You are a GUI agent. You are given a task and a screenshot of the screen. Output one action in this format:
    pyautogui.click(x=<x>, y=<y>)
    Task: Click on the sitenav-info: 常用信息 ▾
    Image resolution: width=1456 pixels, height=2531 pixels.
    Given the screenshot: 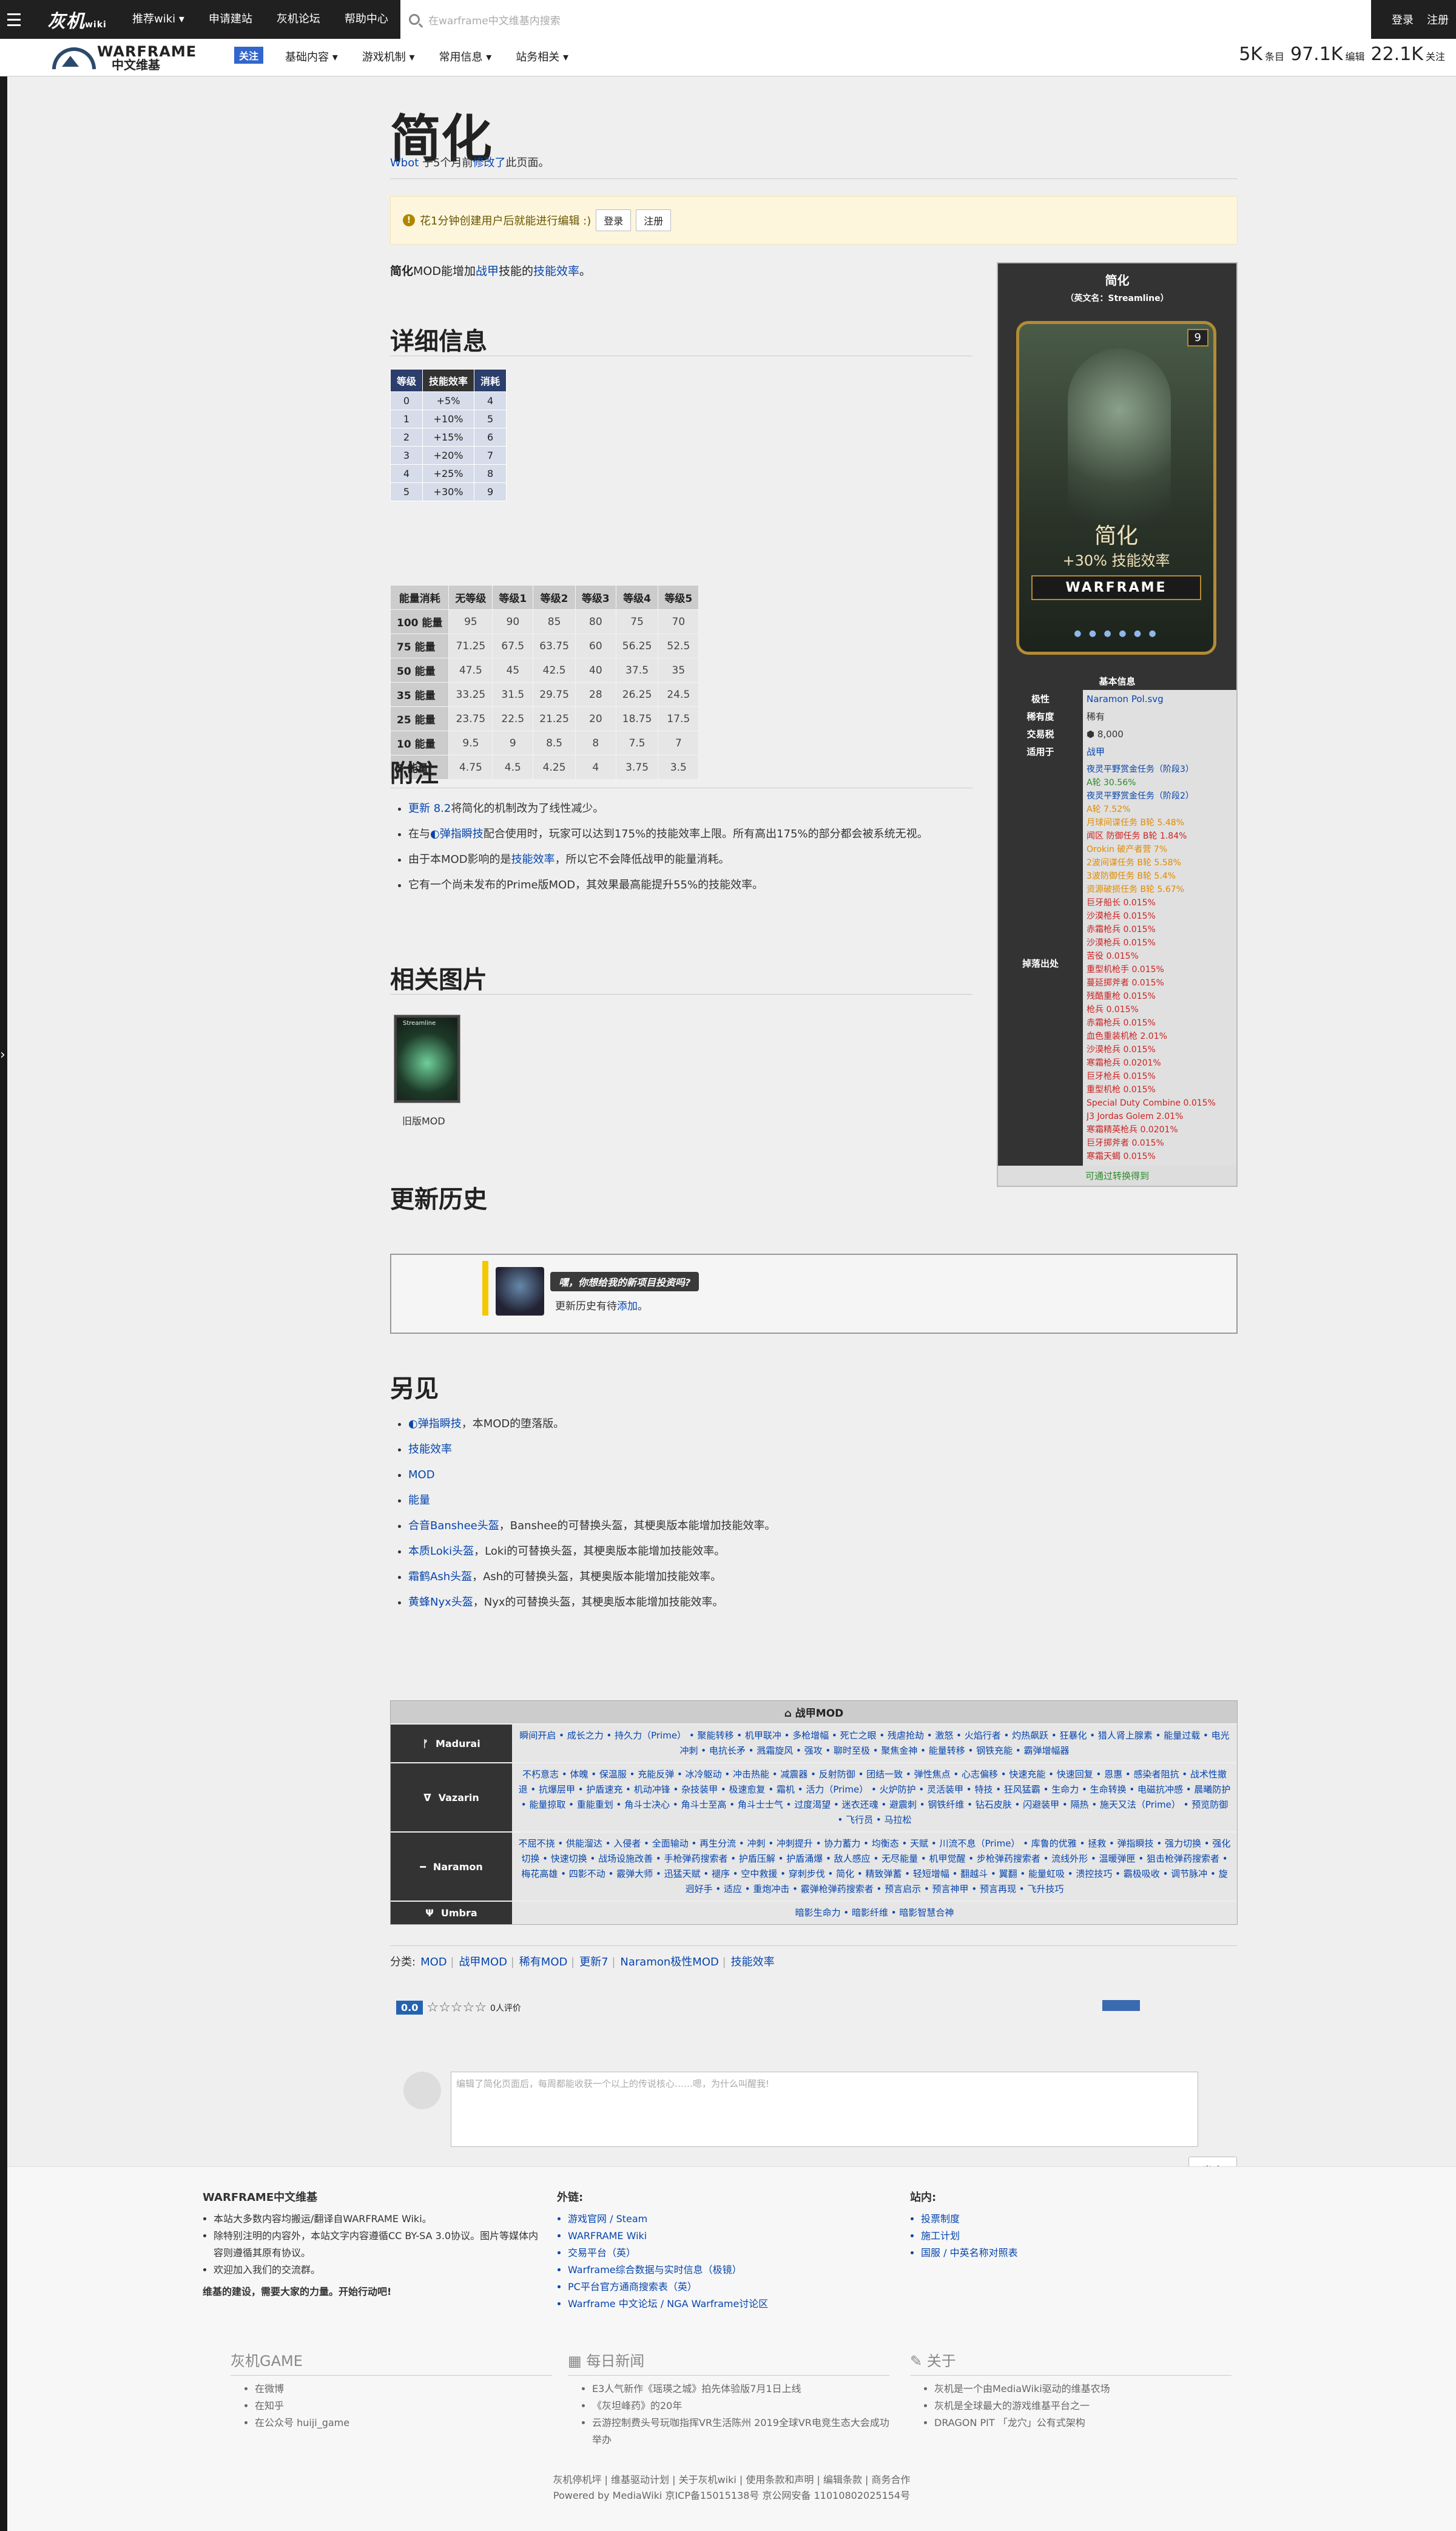 What is the action you would take?
    pyautogui.click(x=465, y=57)
    